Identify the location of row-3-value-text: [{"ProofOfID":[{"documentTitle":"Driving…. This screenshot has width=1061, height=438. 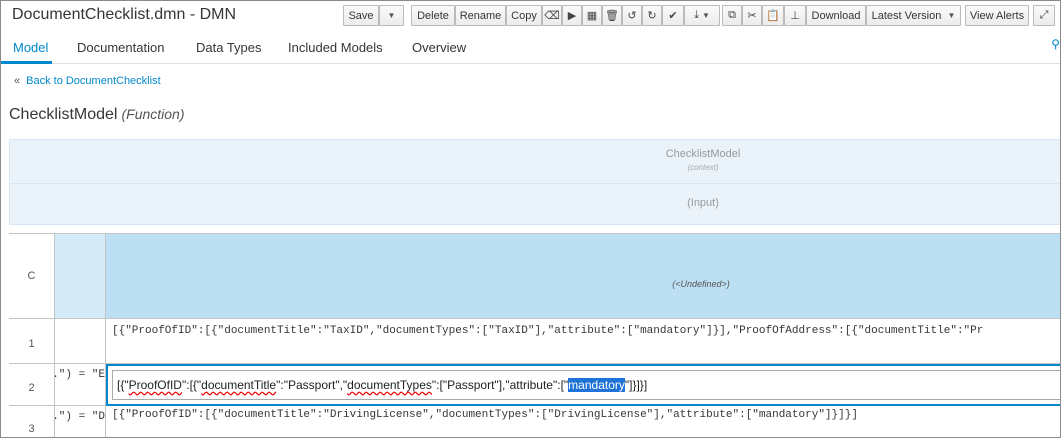
(485, 415).